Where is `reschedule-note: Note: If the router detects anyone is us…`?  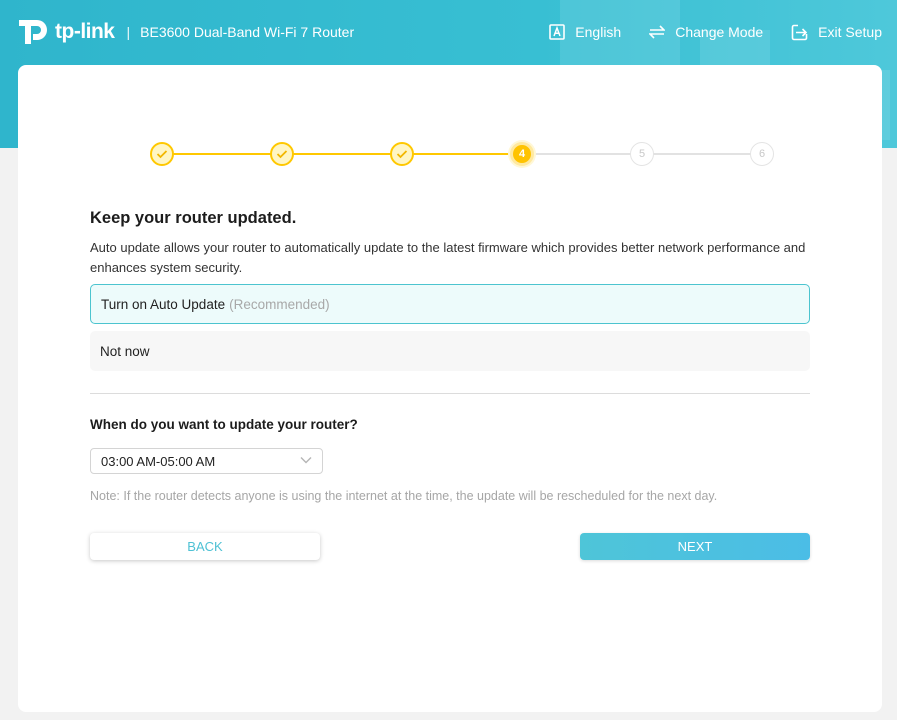 reschedule-note: Note: If the router detects anyone is us… is located at coordinates (404, 496).